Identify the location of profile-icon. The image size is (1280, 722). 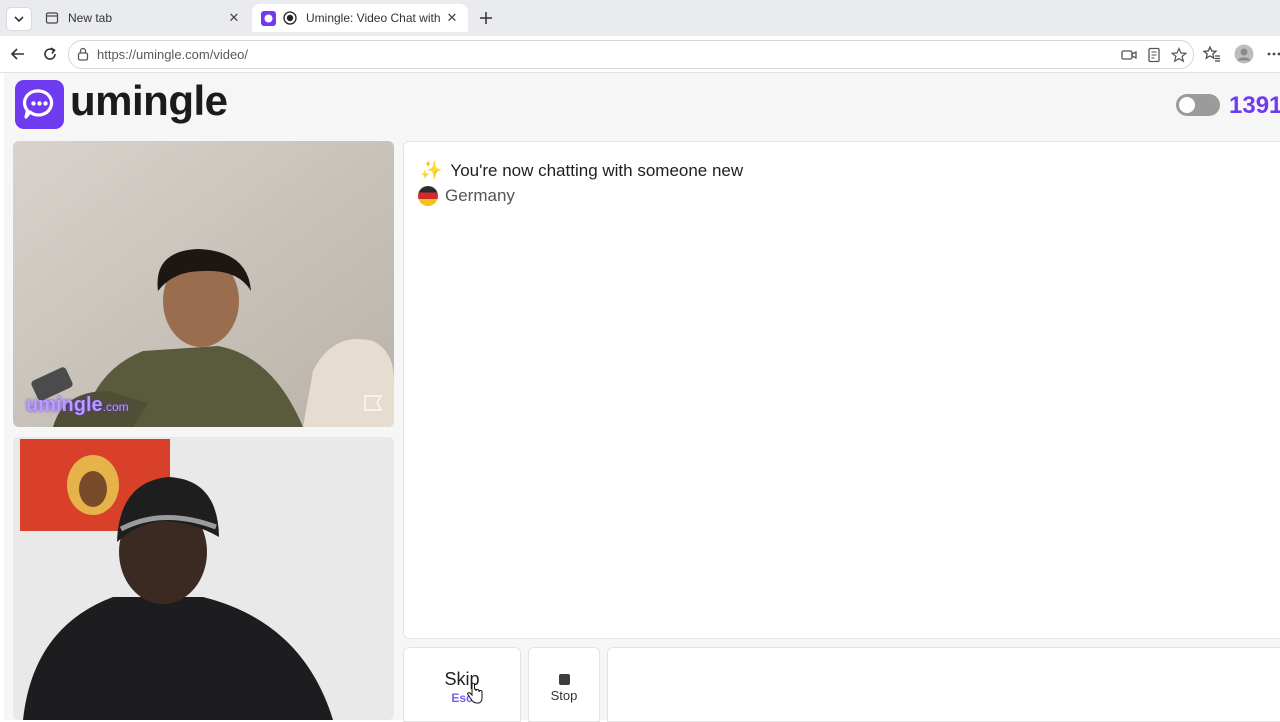
(1244, 54).